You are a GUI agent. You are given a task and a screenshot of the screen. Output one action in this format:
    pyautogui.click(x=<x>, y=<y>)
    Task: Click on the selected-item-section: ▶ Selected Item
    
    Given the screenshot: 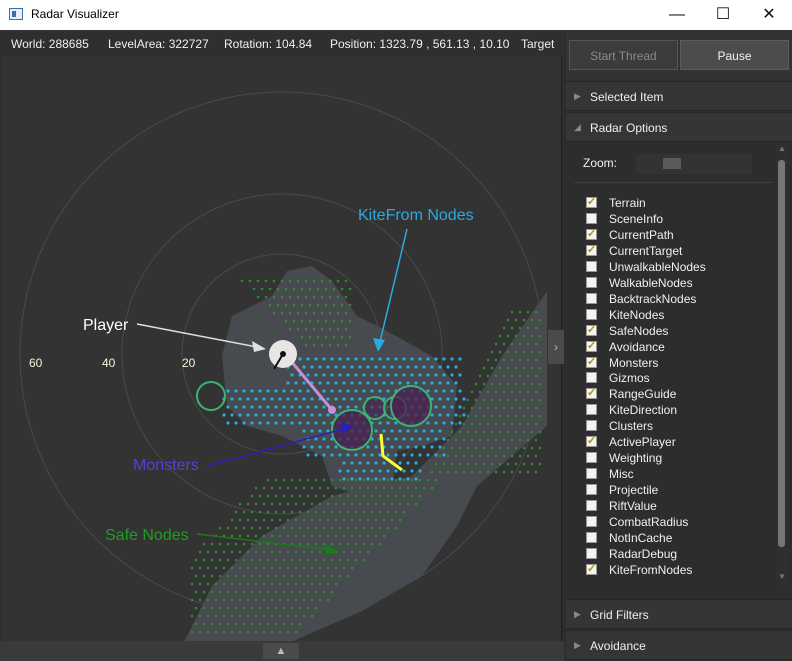 What is the action you would take?
    pyautogui.click(x=679, y=96)
    